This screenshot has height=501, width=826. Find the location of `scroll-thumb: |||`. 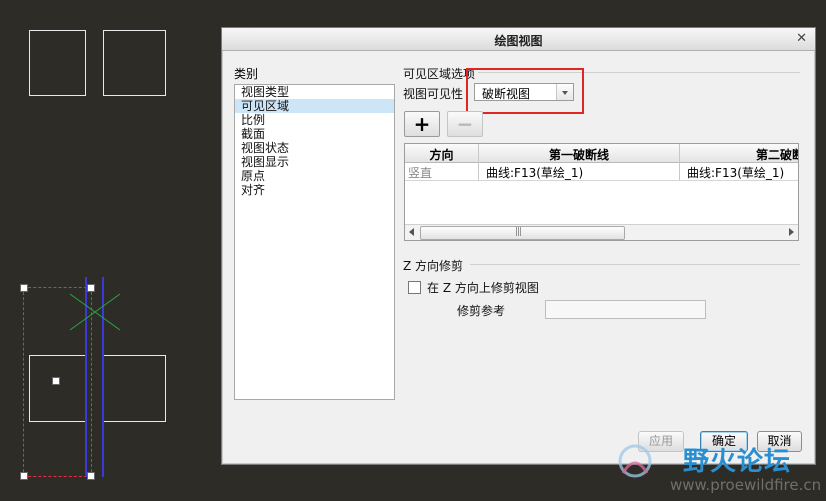

scroll-thumb: ||| is located at coordinates (522, 233).